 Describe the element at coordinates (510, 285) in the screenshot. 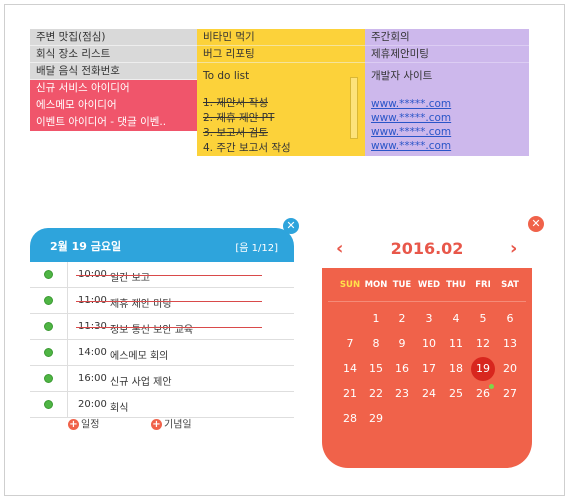

I see `weekday-label: SAT` at that location.